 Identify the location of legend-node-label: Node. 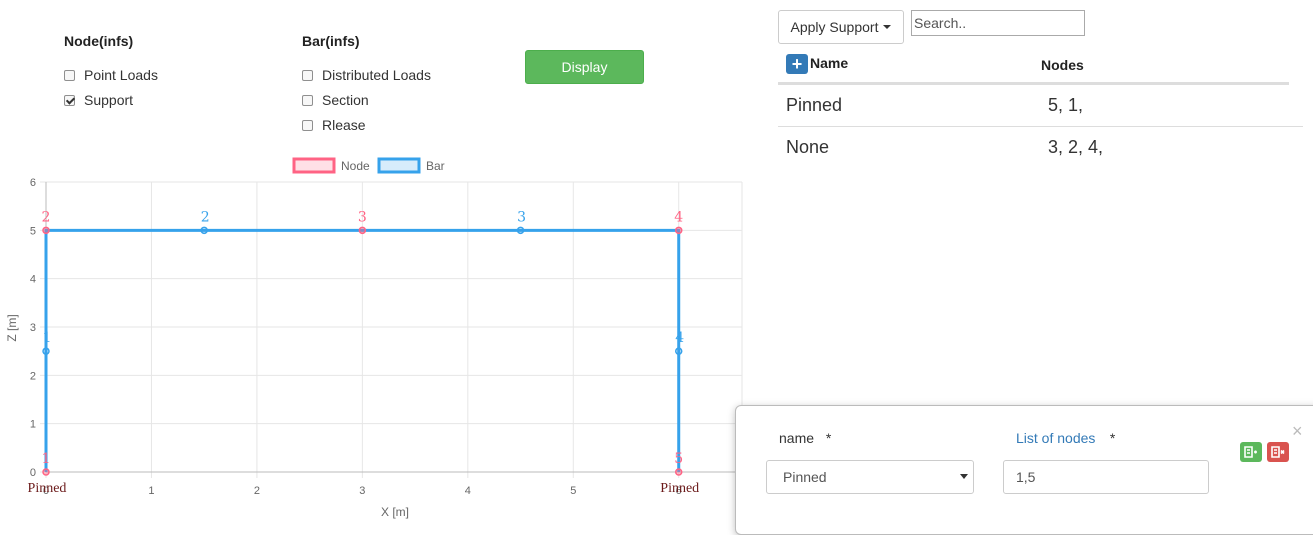
(355, 166).